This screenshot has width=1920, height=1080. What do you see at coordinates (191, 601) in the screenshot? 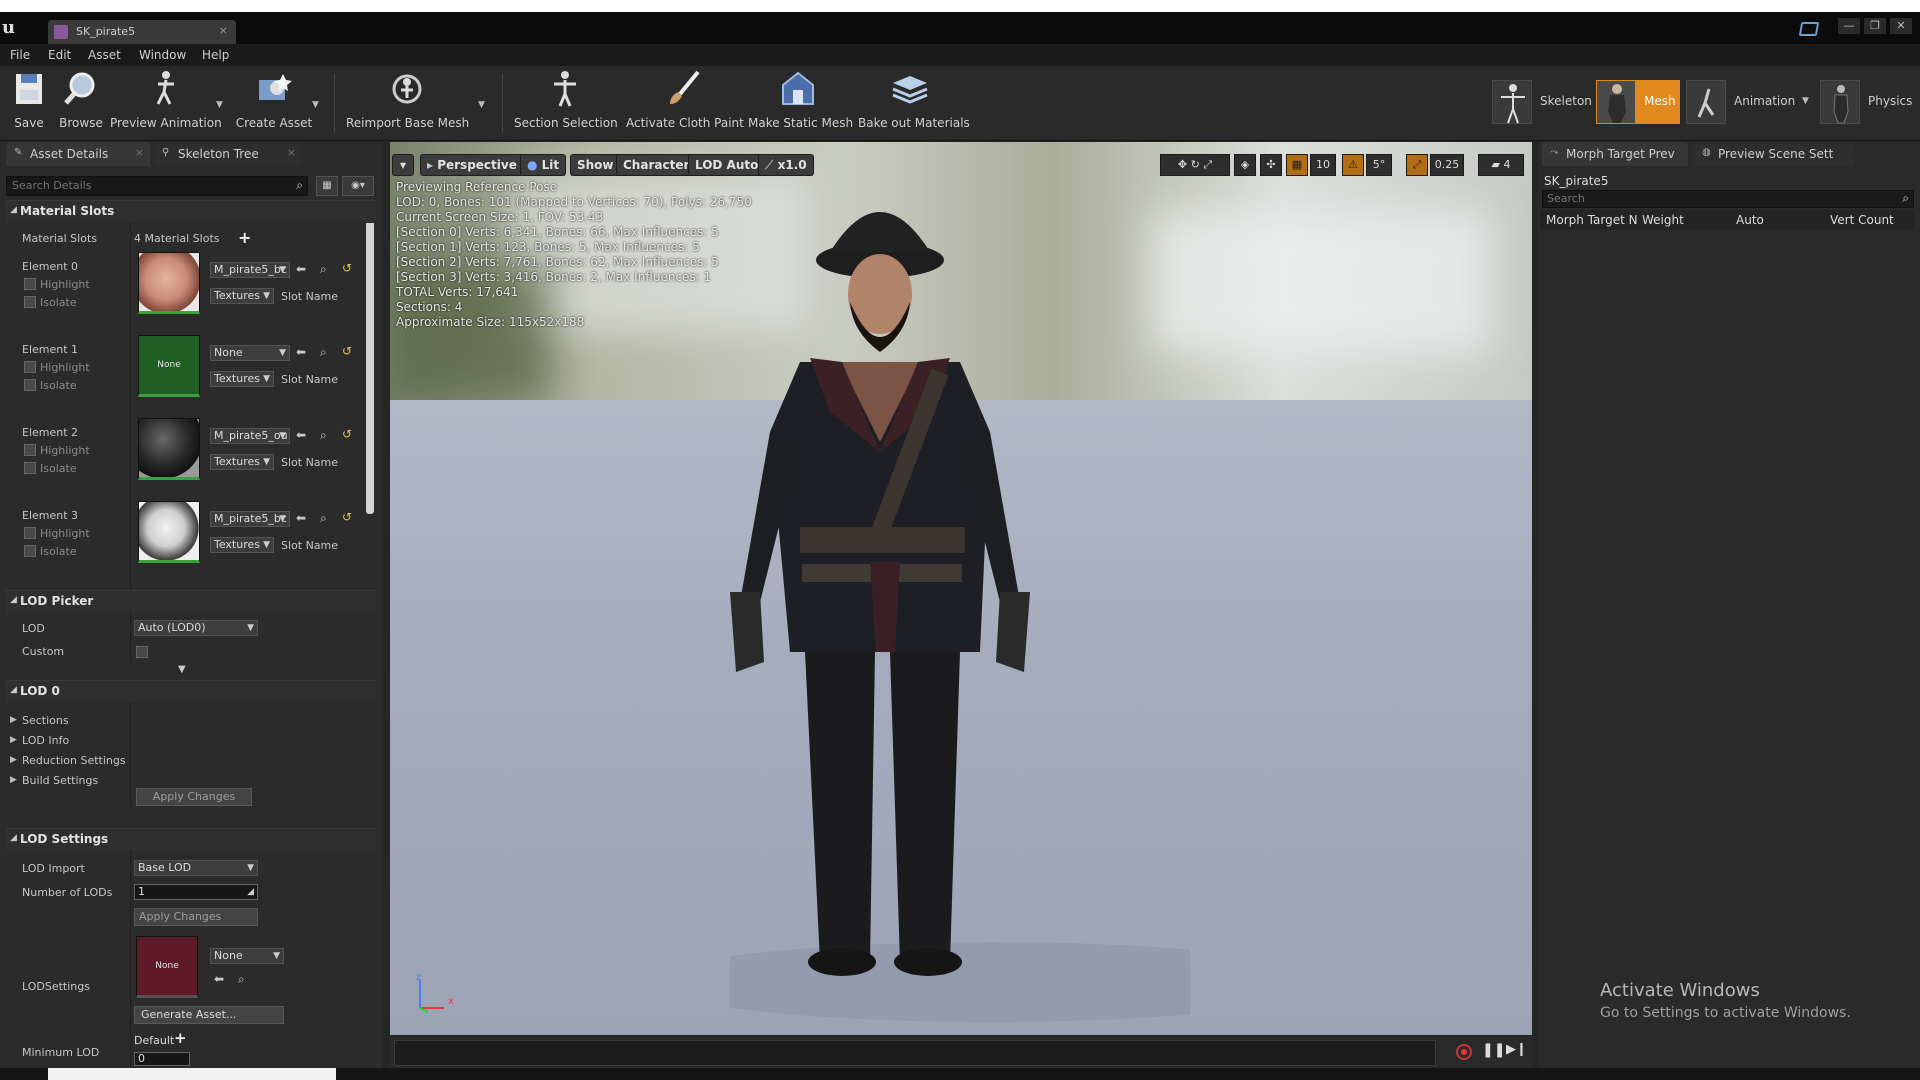
I see `lod-picker-header: ◢ LOD Picker` at bounding box center [191, 601].